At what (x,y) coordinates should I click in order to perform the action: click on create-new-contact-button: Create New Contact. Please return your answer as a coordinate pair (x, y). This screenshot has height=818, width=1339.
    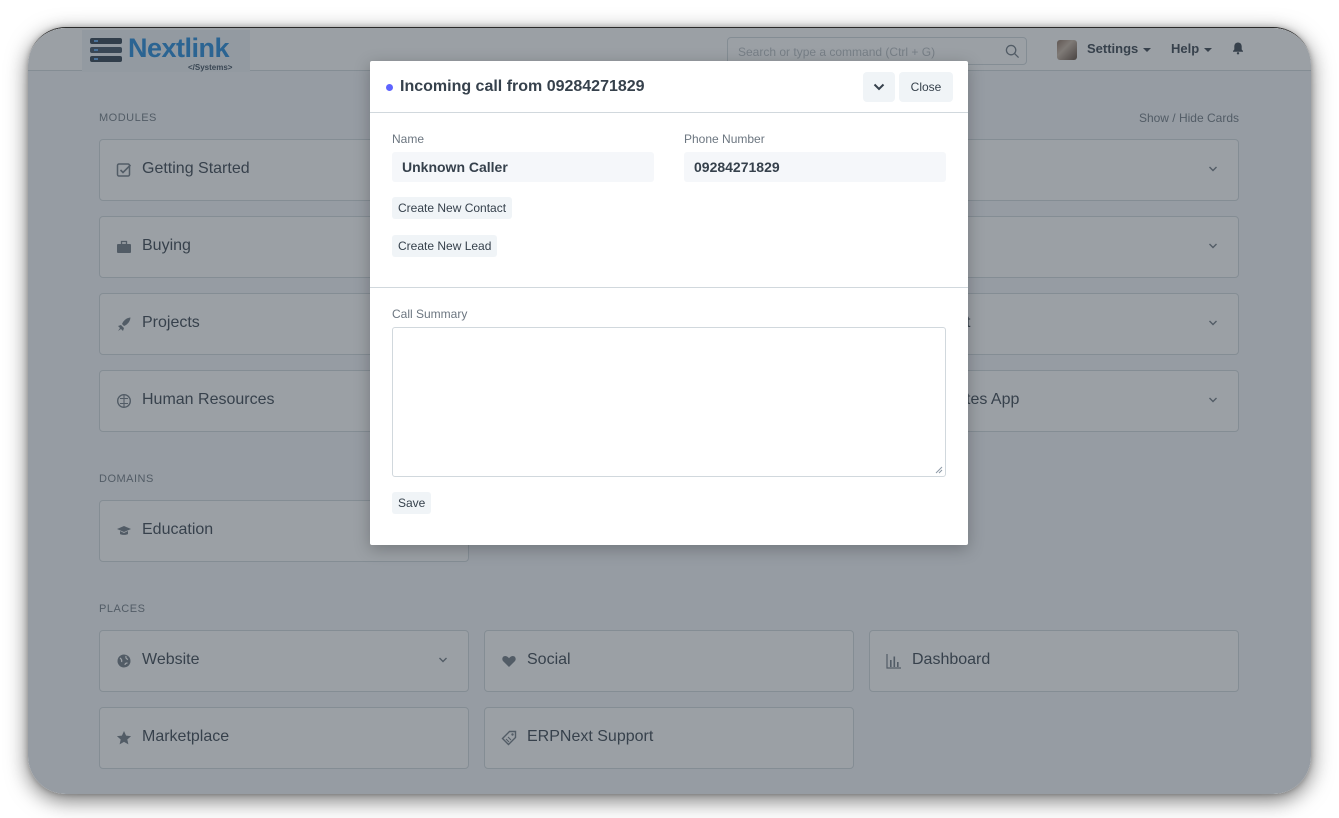
    Looking at the image, I should click on (452, 208).